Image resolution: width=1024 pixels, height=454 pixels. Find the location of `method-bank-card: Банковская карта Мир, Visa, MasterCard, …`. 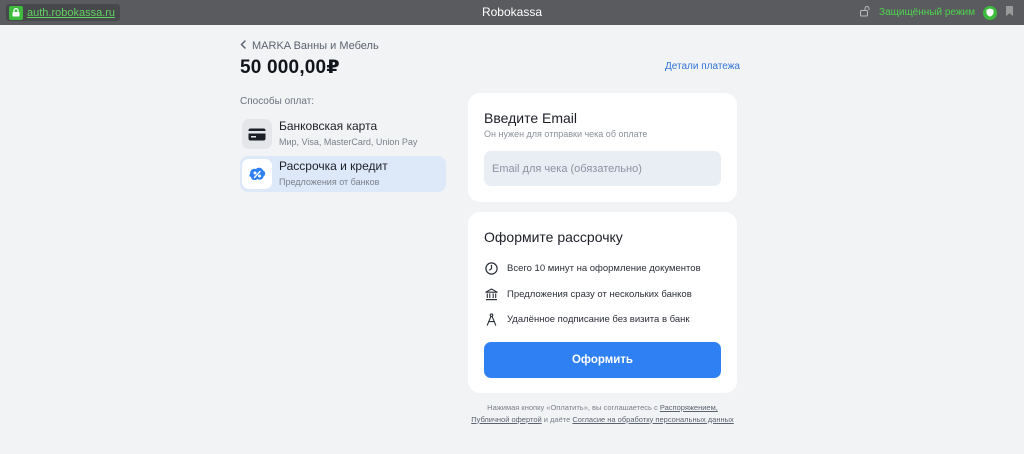

method-bank-card: Банковская карта Мир, Visa, MasterCard, … is located at coordinates (343, 134).